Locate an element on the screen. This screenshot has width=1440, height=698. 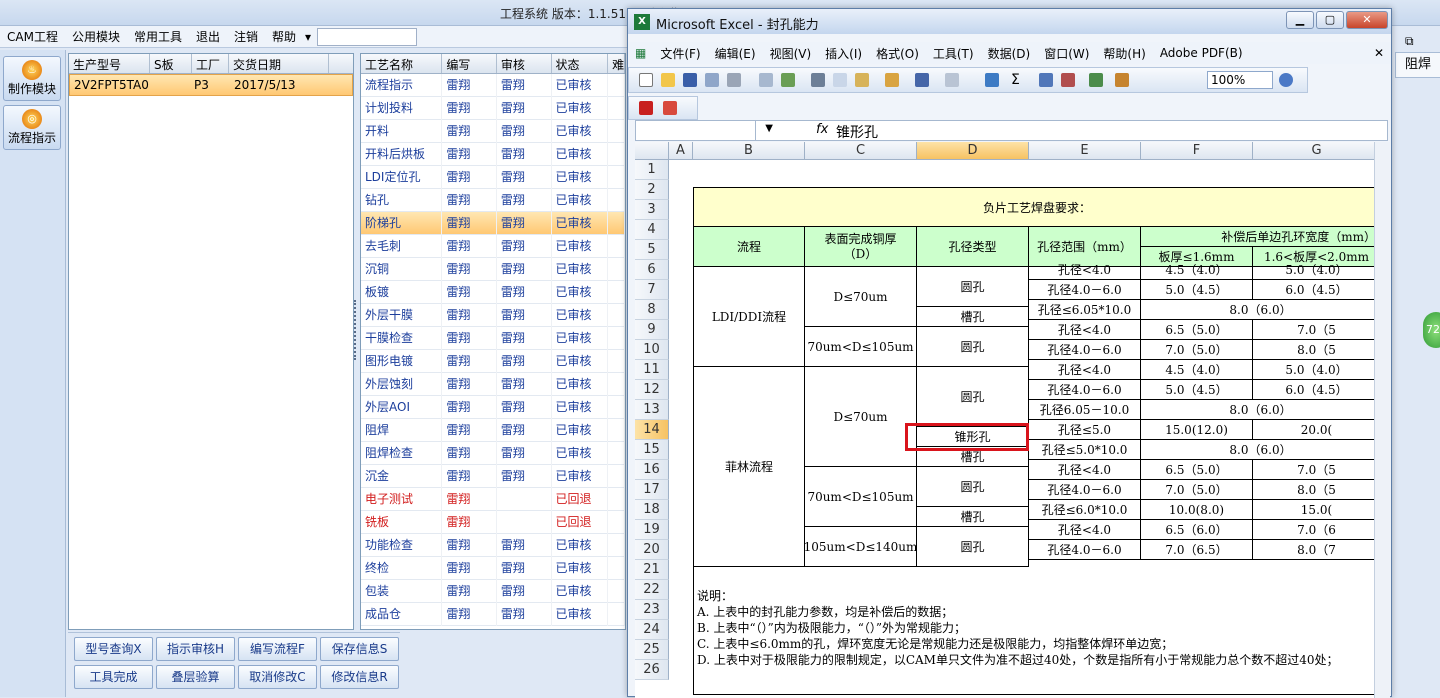
column-header-a: A is located at coordinates (681, 151).